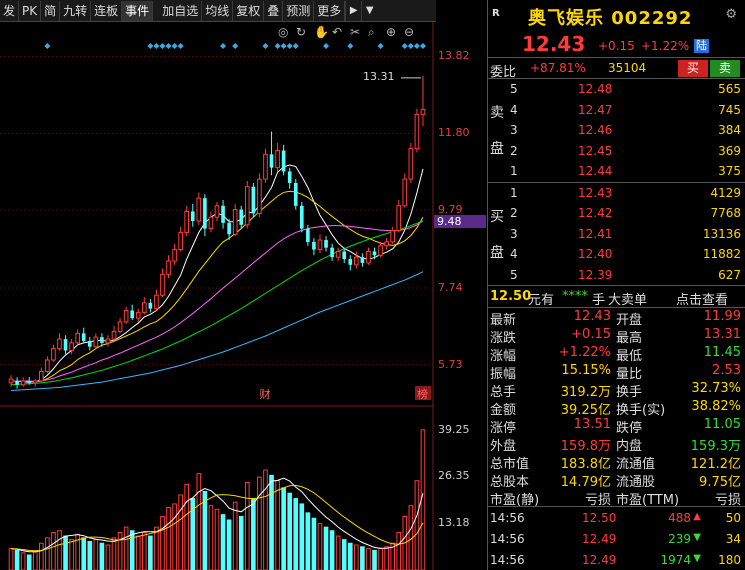 The image size is (745, 570). What do you see at coordinates (30, 10) in the screenshot?
I see `toolbar-button: PK` at bounding box center [30, 10].